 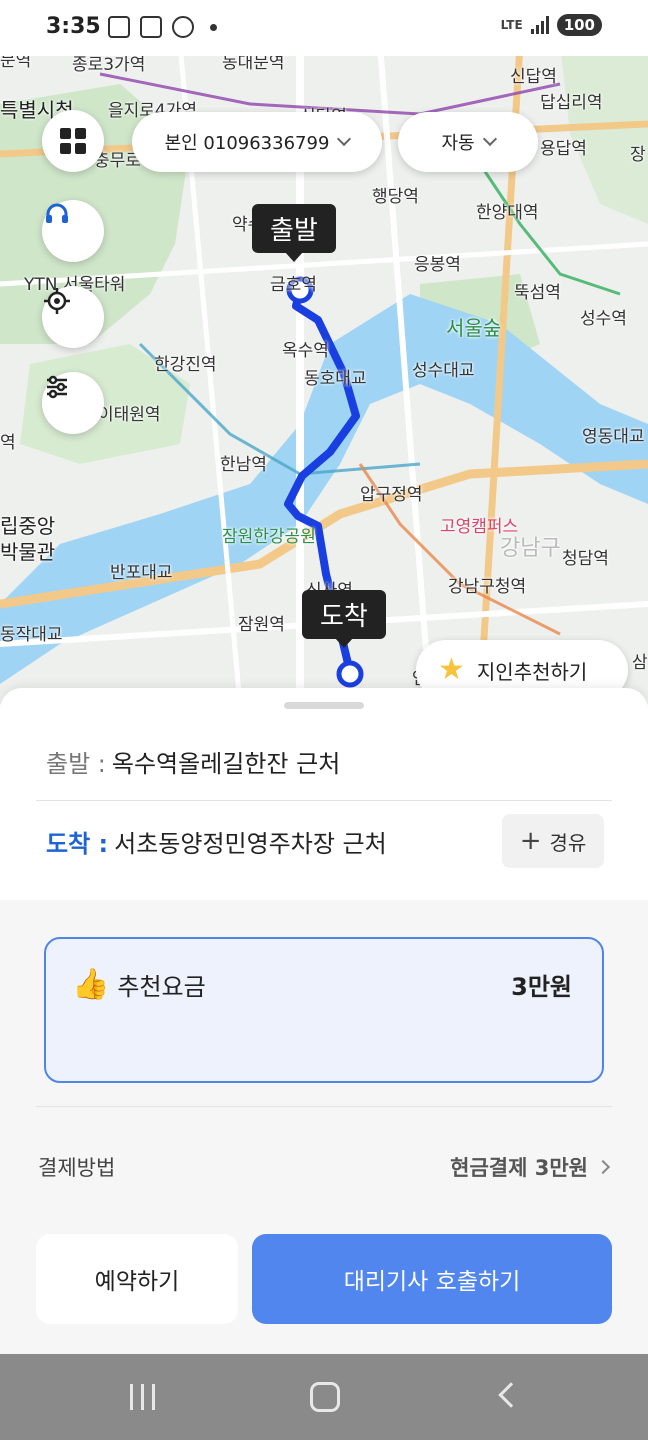 I want to click on battery-indicator: 100, so click(x=579, y=25).